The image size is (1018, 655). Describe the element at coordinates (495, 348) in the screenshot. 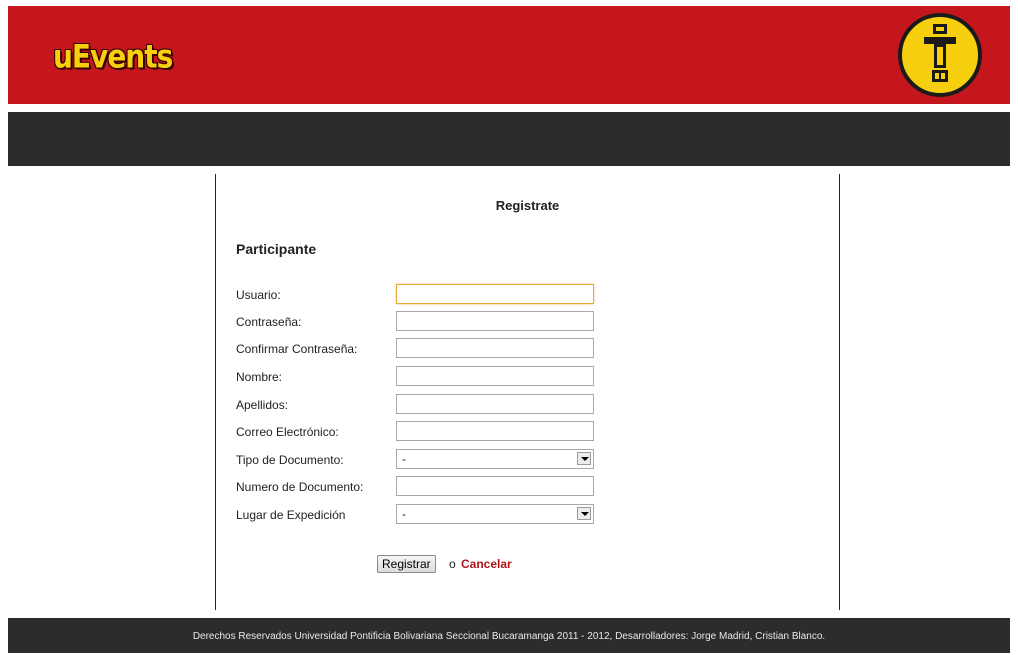

I see `confirmar-contrasena-input` at that location.